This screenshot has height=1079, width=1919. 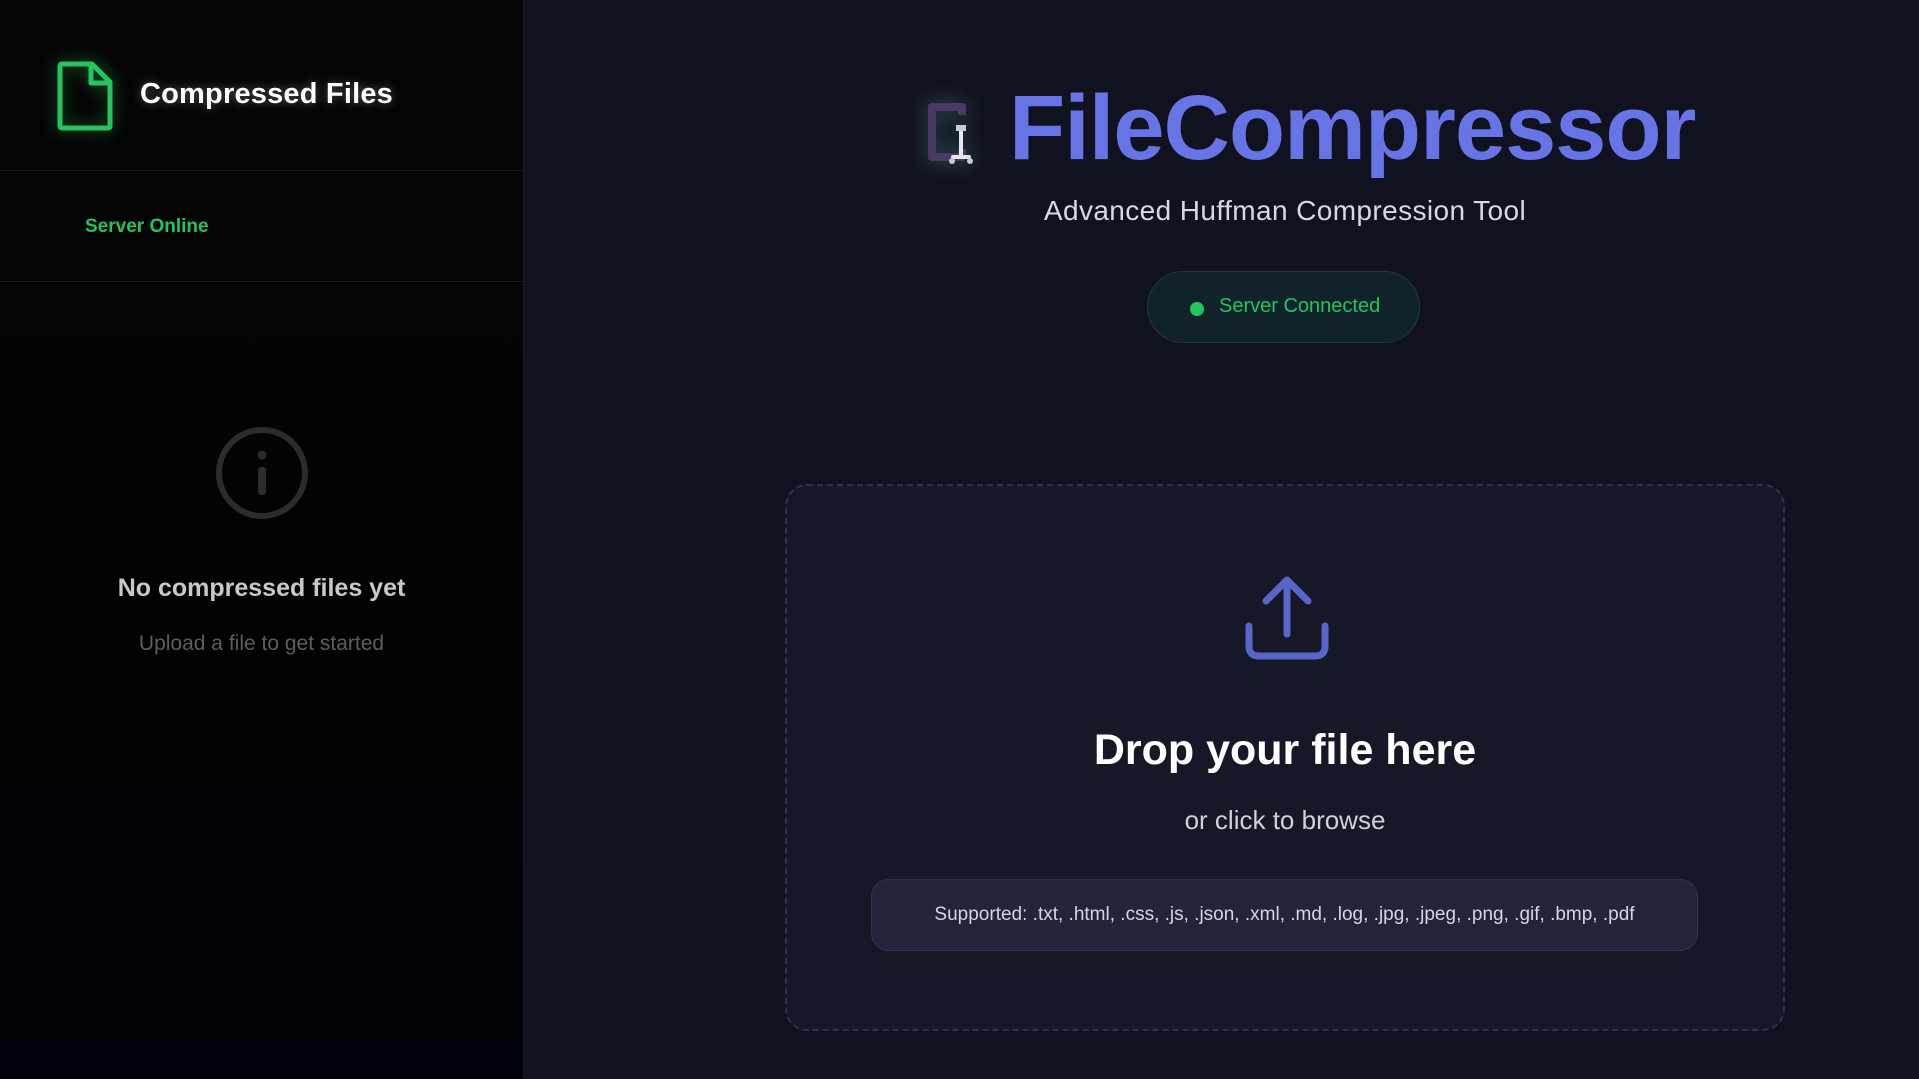 What do you see at coordinates (1285, 750) in the screenshot?
I see `dropzone-title: Drop your file here` at bounding box center [1285, 750].